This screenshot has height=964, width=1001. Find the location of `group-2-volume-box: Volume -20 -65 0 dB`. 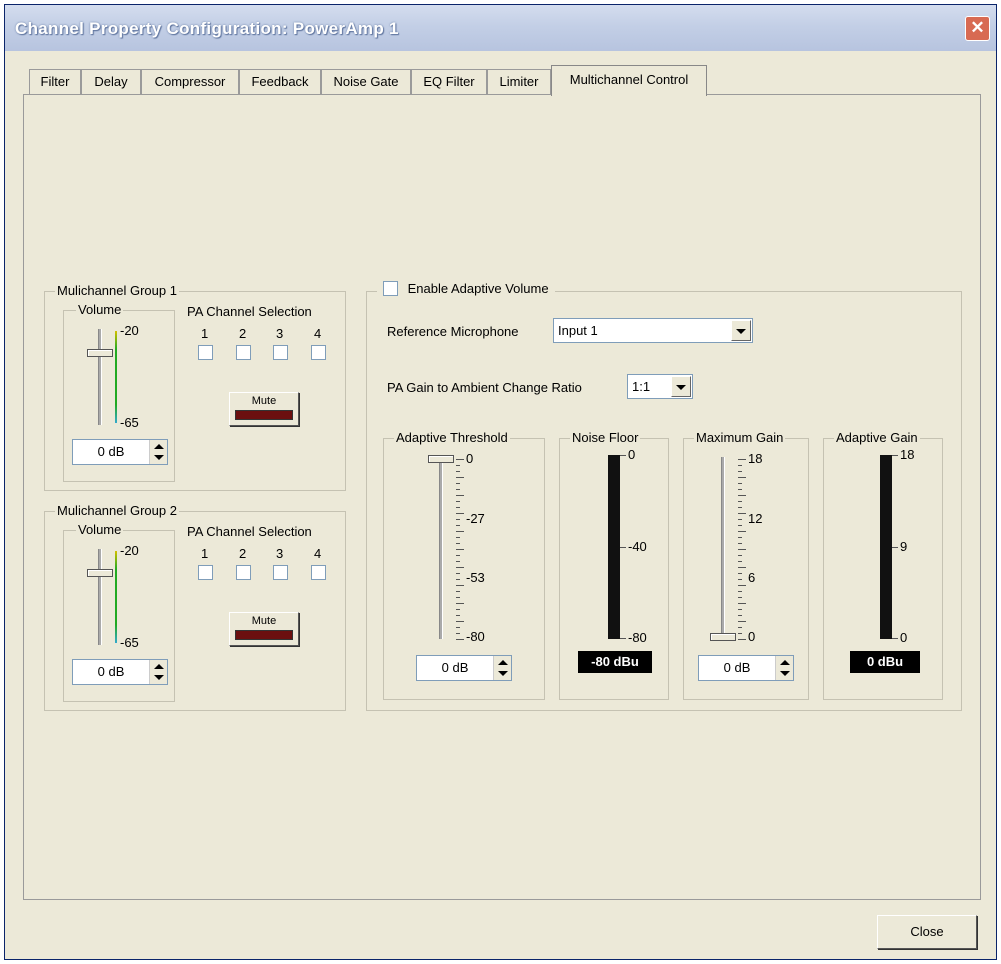

group-2-volume-box: Volume -20 -65 0 dB is located at coordinates (119, 612).